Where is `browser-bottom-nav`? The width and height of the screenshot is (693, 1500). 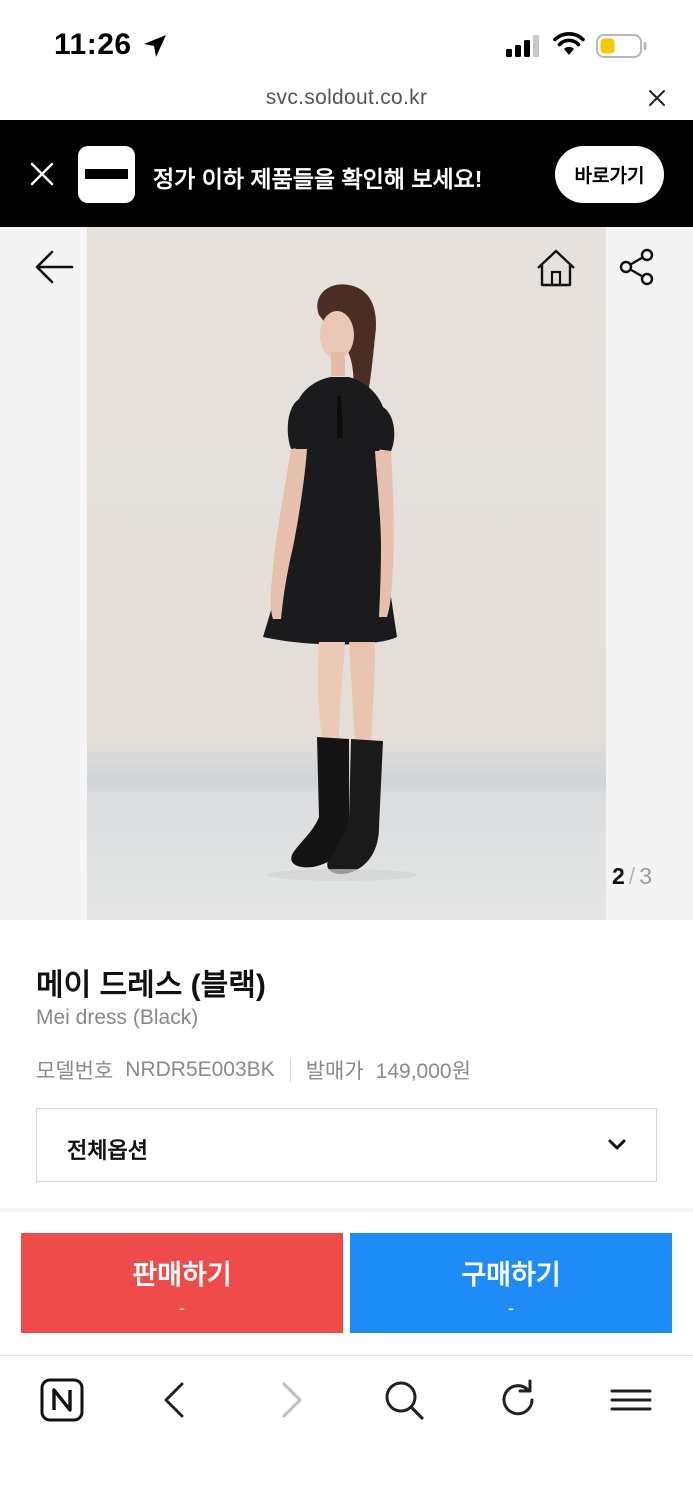
browser-bottom-nav is located at coordinates (346, 1427).